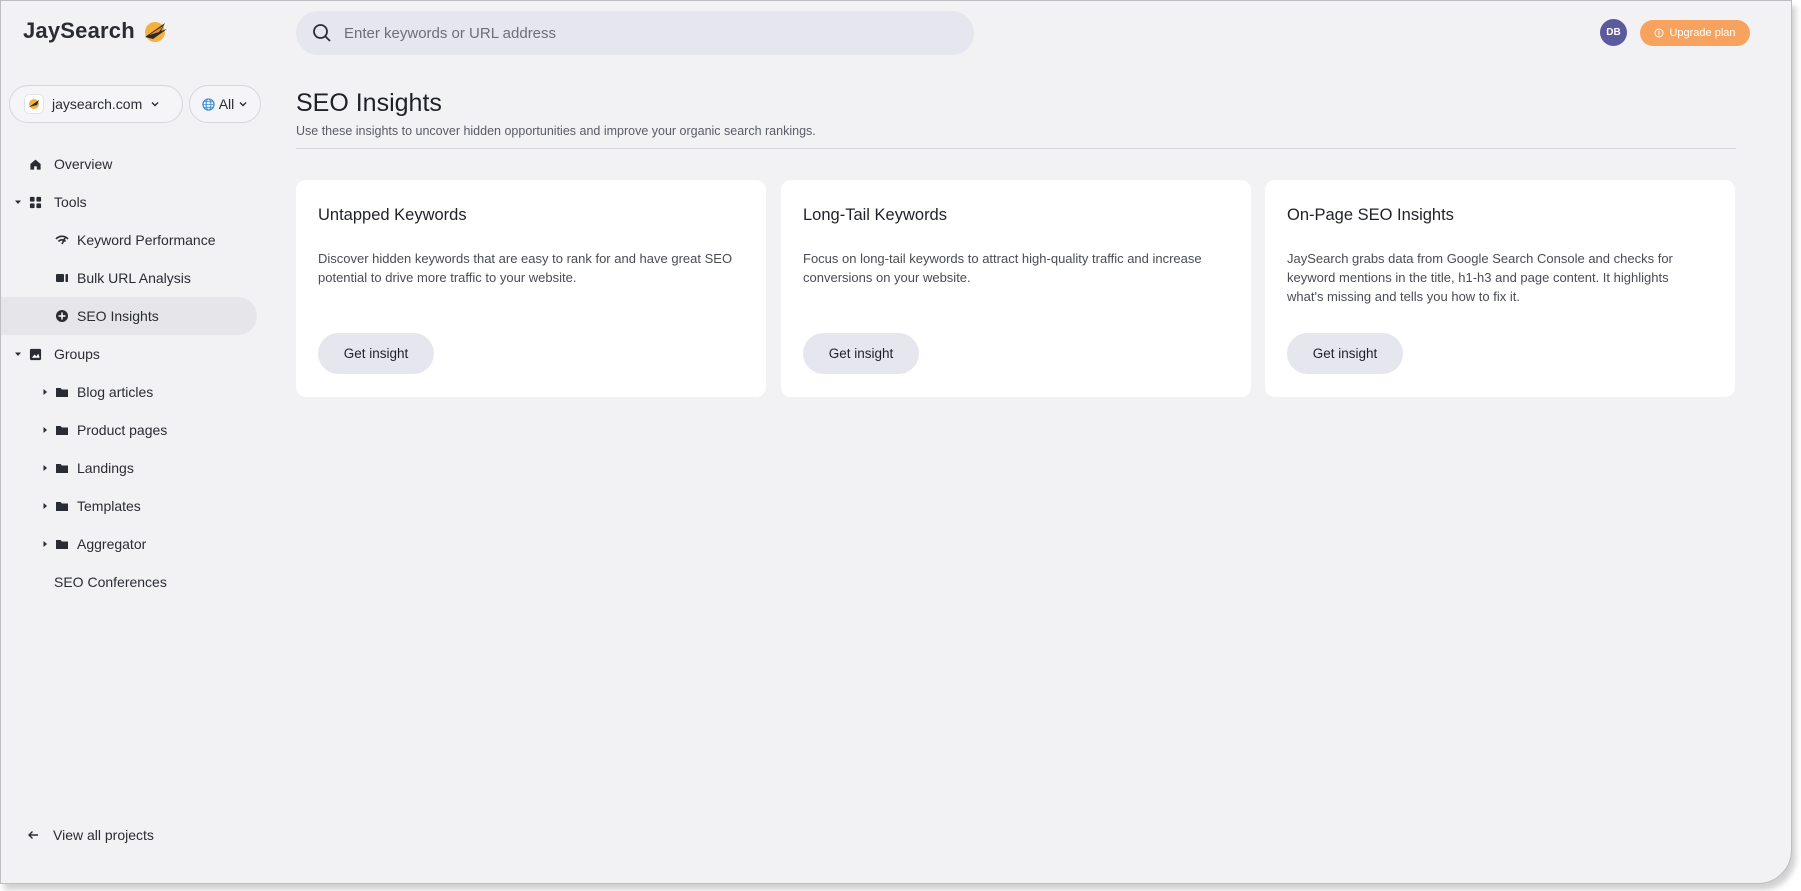 This screenshot has width=1801, height=891. I want to click on app-logo: JaySearch, so click(96, 31).